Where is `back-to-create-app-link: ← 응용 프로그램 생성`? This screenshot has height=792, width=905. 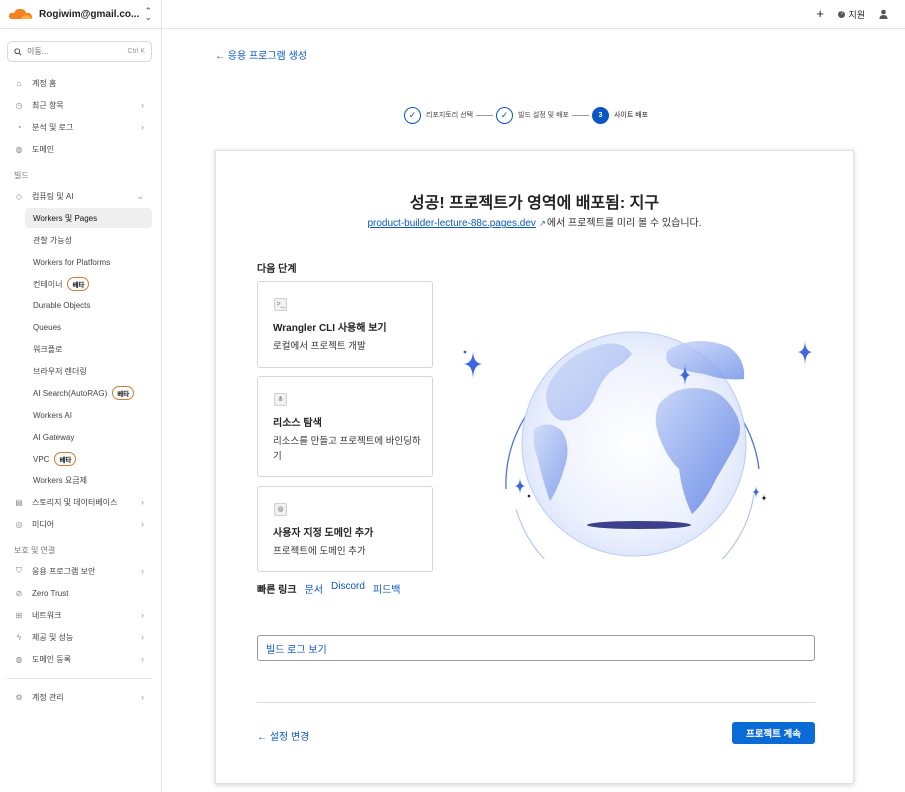 back-to-create-app-link: ← 응용 프로그램 생성 is located at coordinates (261, 54).